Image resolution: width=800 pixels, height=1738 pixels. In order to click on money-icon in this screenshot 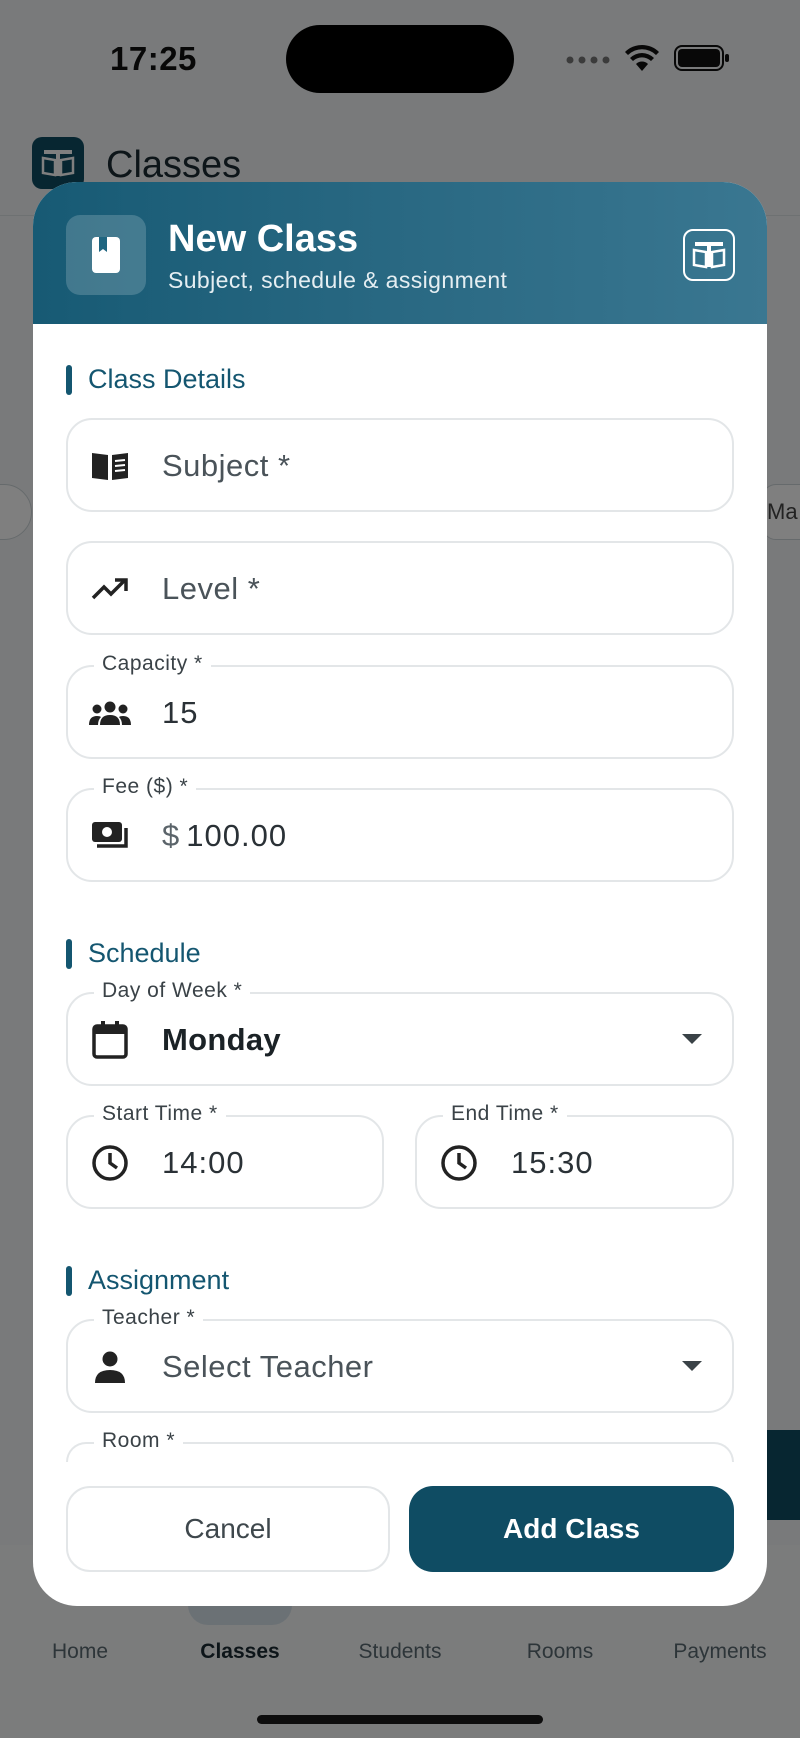, I will do `click(110, 836)`.